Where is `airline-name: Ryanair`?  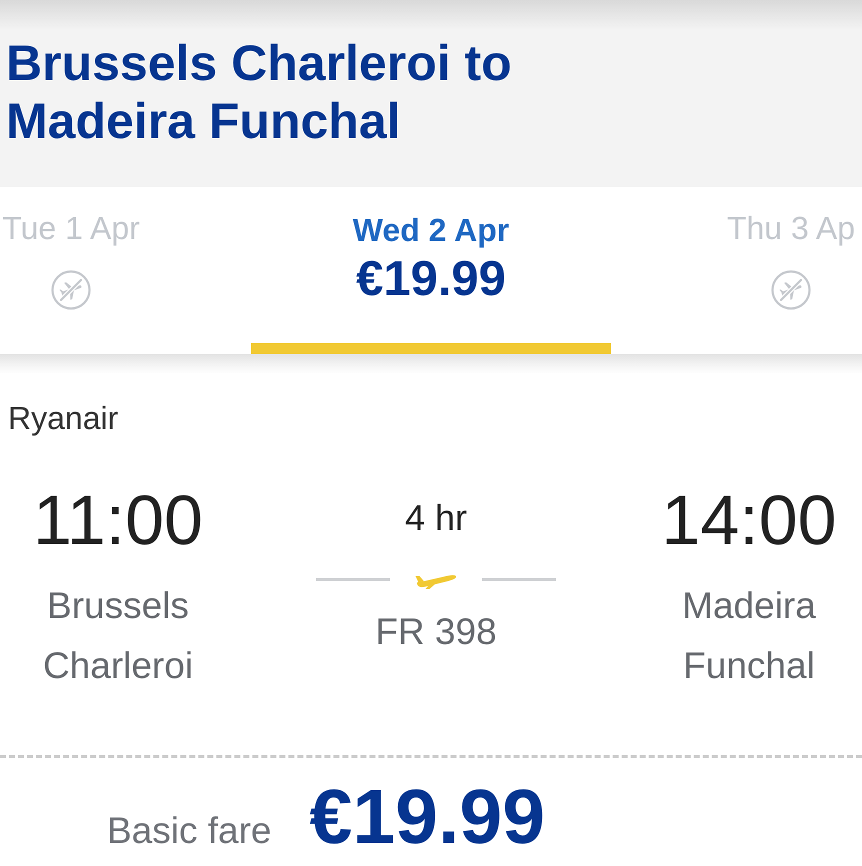 airline-name: Ryanair is located at coordinates (62, 418).